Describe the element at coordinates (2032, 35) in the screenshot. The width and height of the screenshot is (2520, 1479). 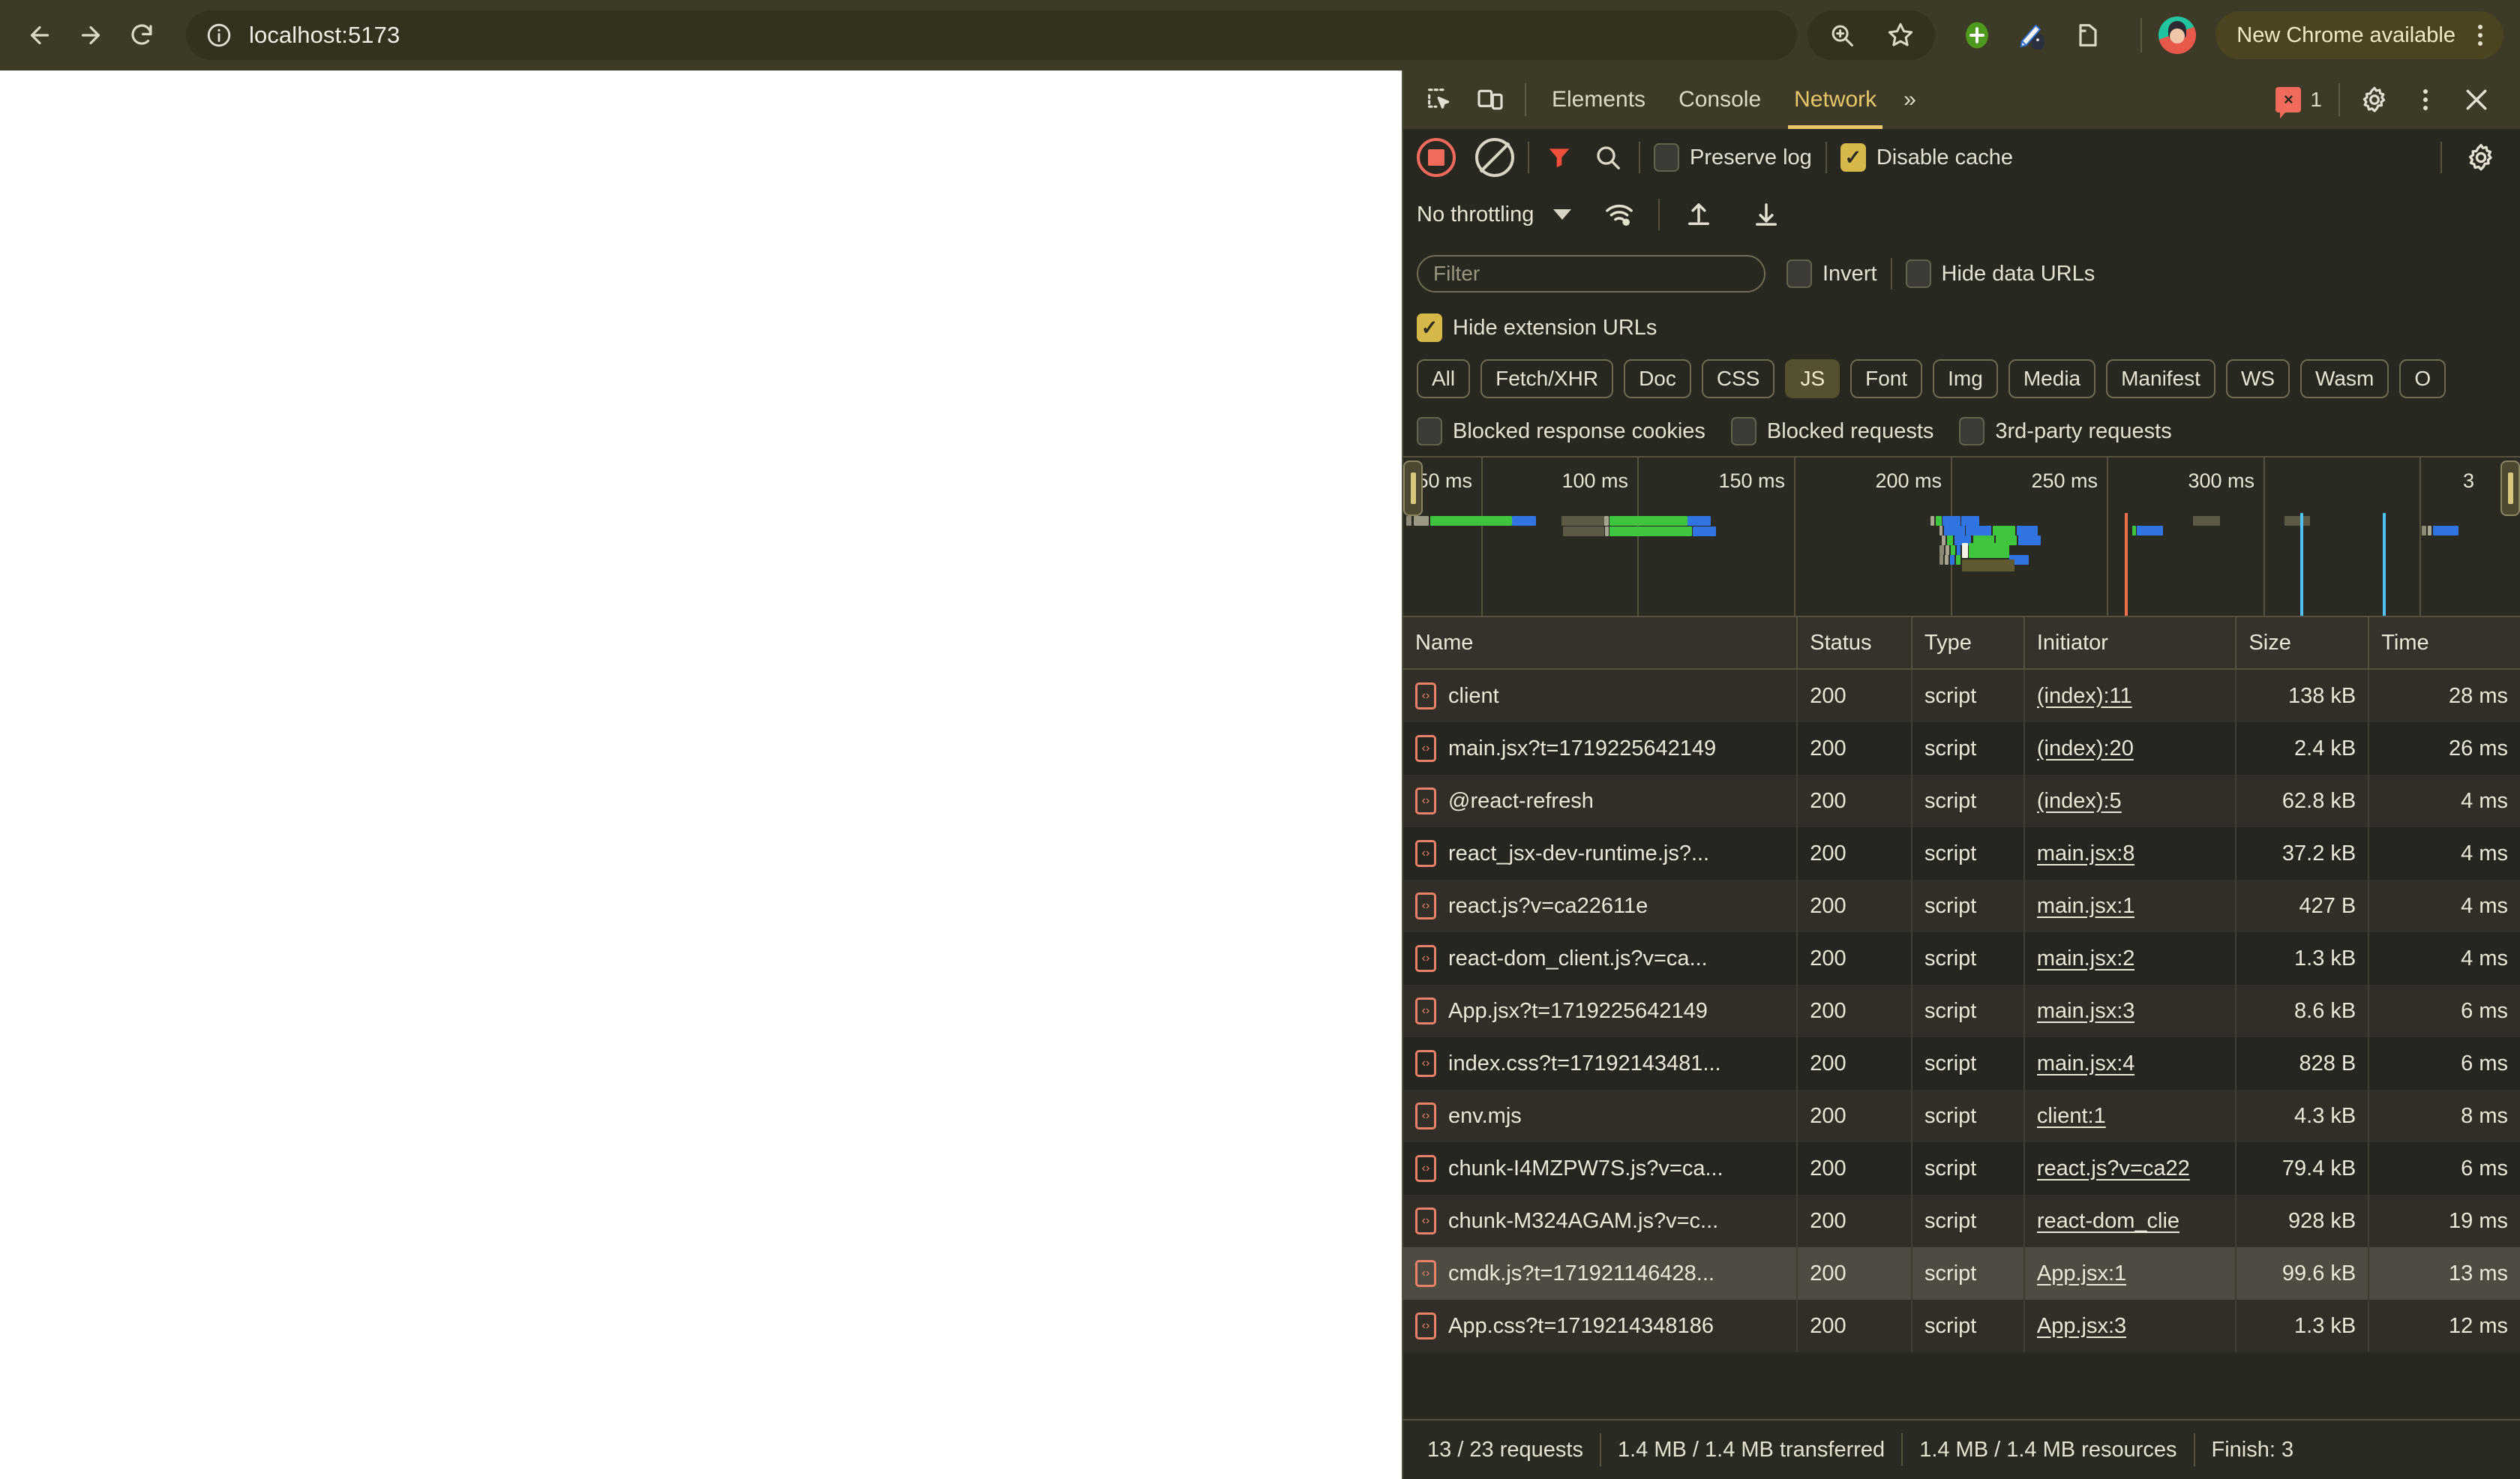
I see `pen-mouse-icon` at that location.